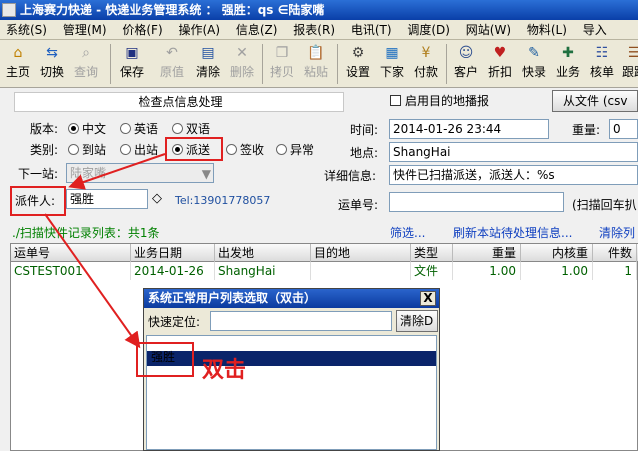 Image resolution: width=638 pixels, height=451 pixels. I want to click on version-option-english: 英语, so click(139, 129).